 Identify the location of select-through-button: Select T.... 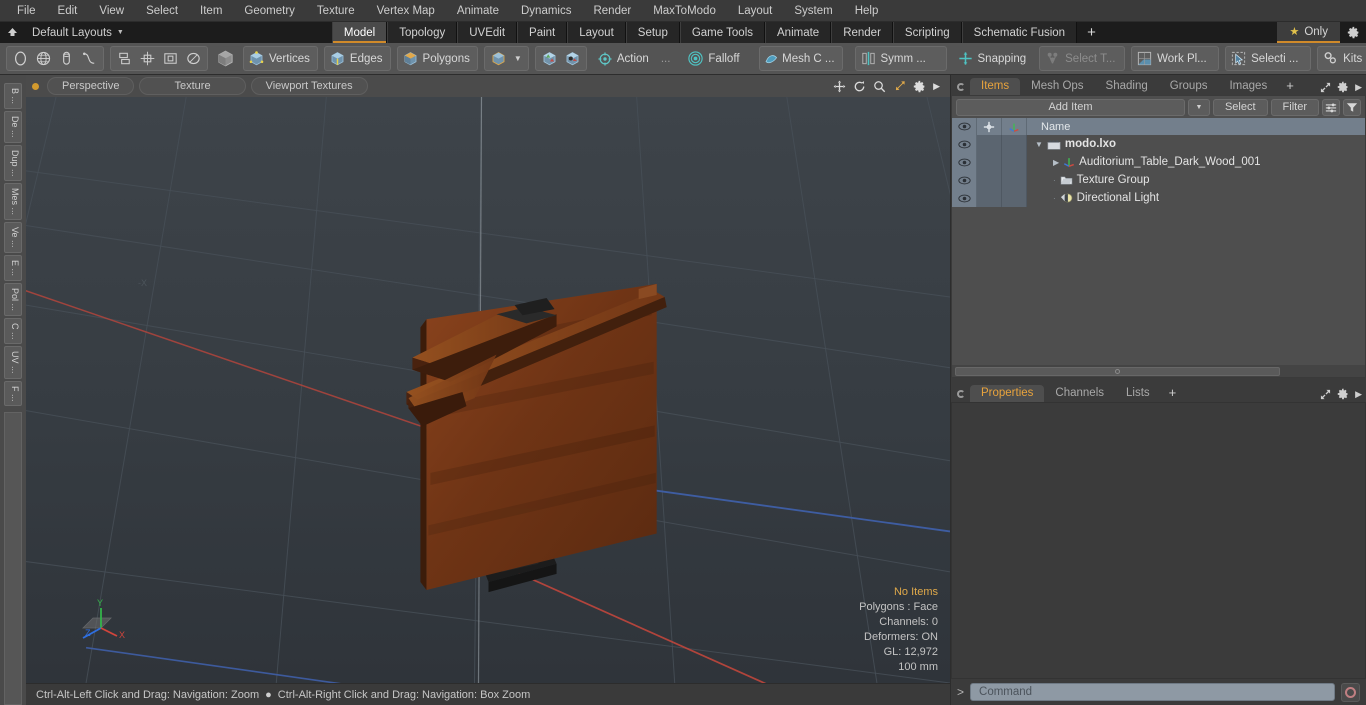
(1082, 58).